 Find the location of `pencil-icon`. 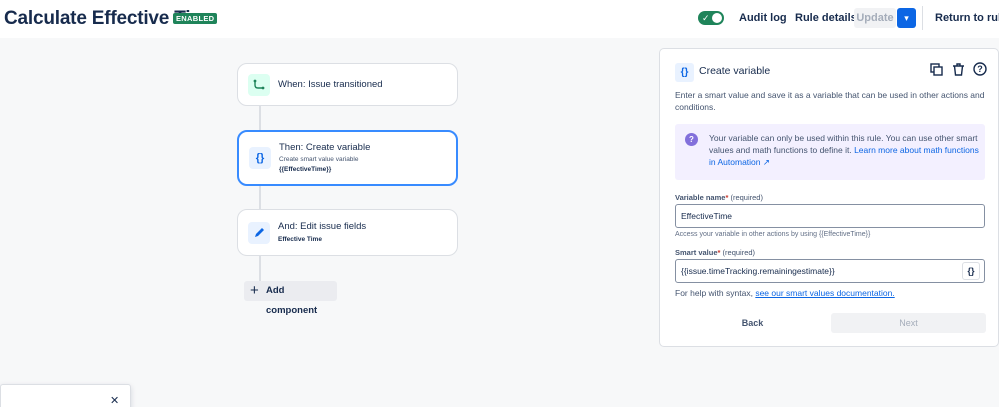

pencil-icon is located at coordinates (259, 233).